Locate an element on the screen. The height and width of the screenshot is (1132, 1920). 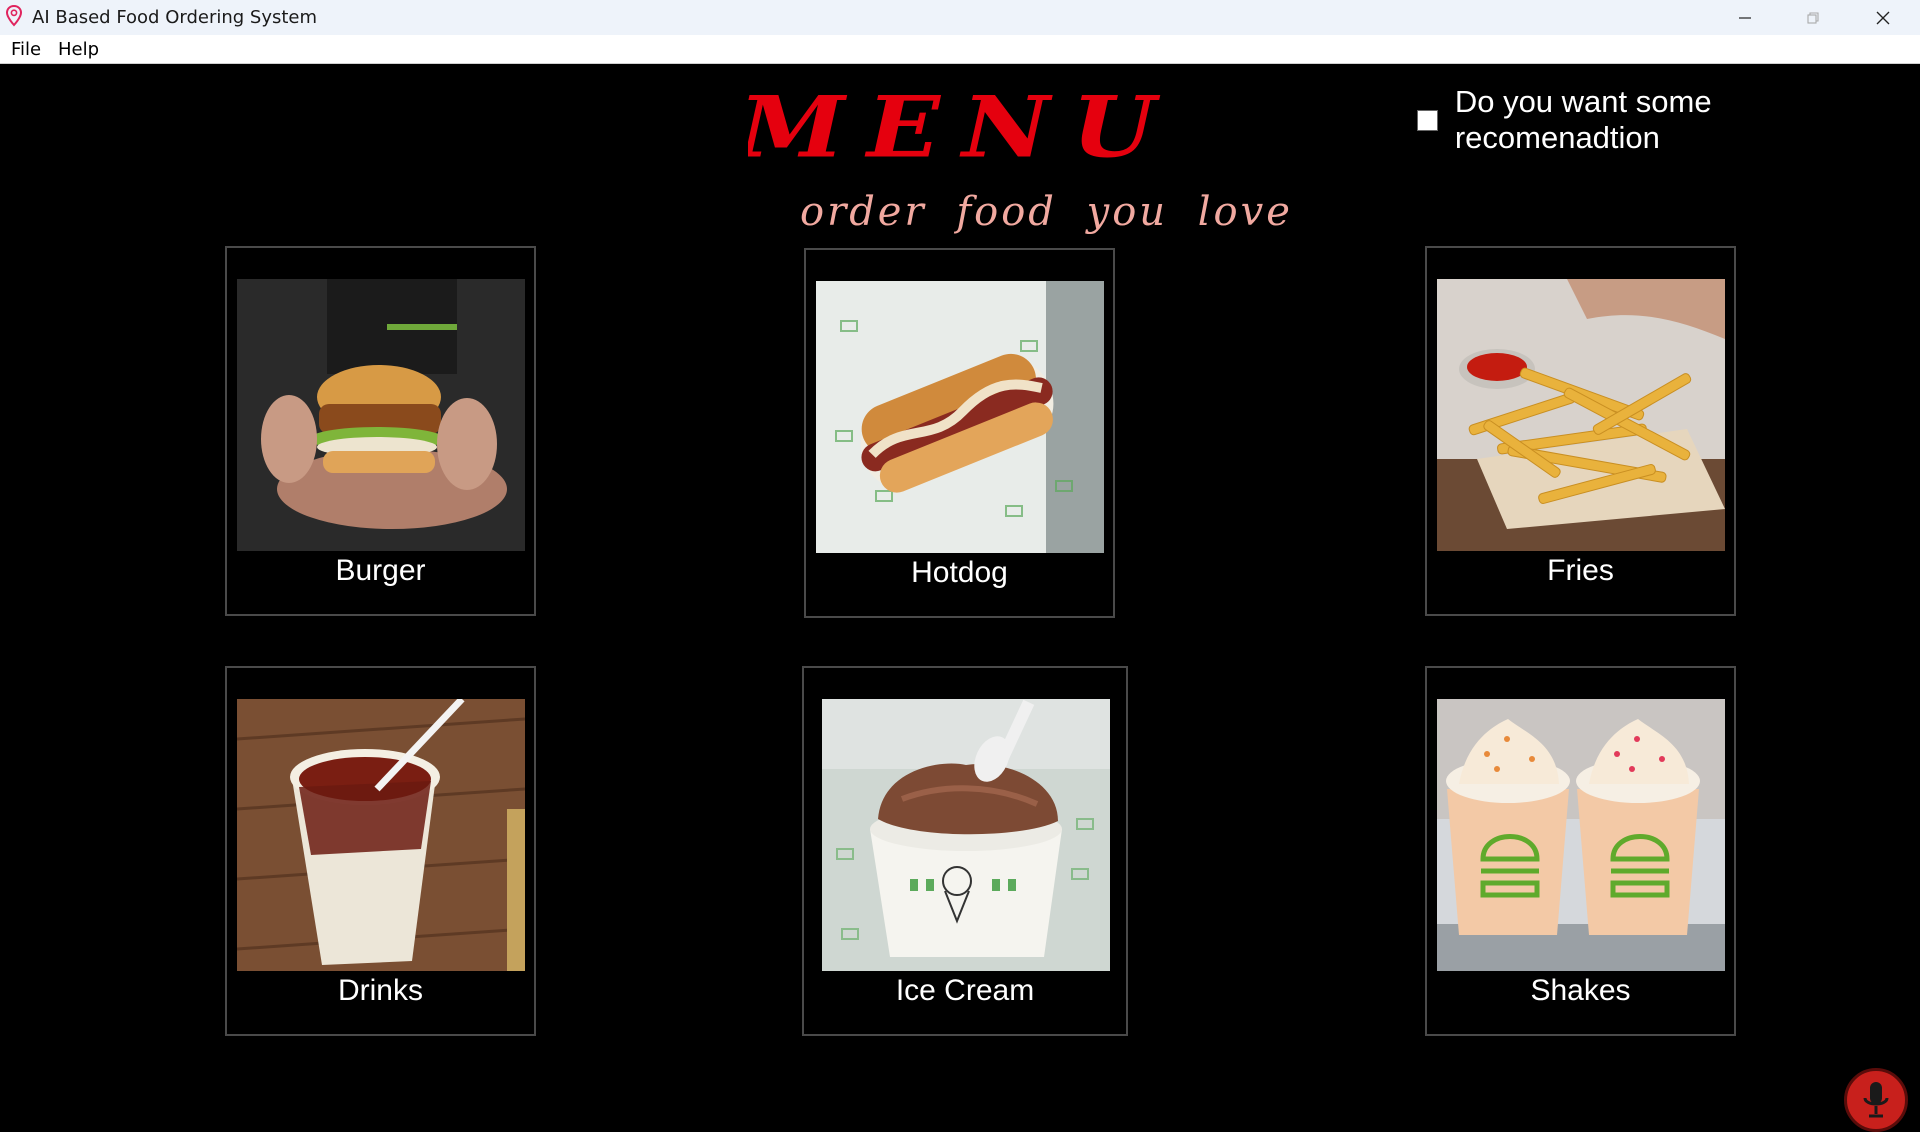
menu-heading: MENU is located at coordinates (958, 127).